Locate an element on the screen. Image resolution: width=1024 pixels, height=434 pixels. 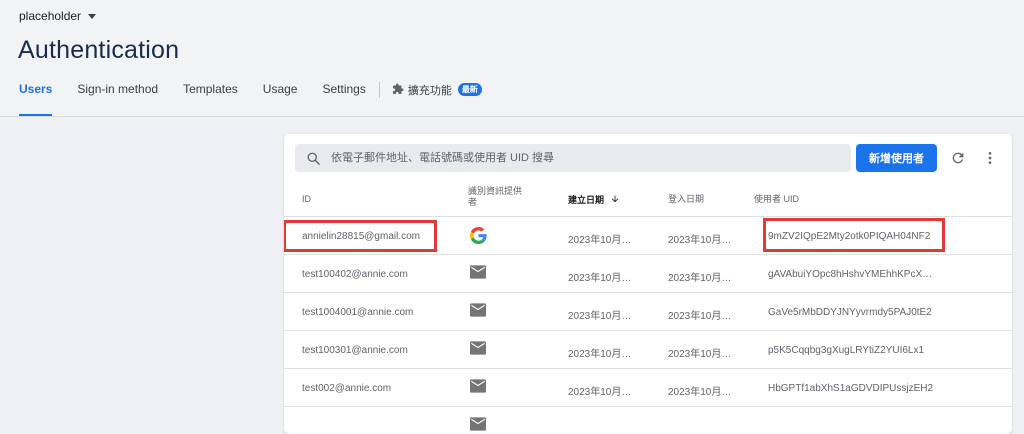
user-uid: HbGPTf1abXhS1aGDVDIPUssjzEH2 is located at coordinates (851, 388).